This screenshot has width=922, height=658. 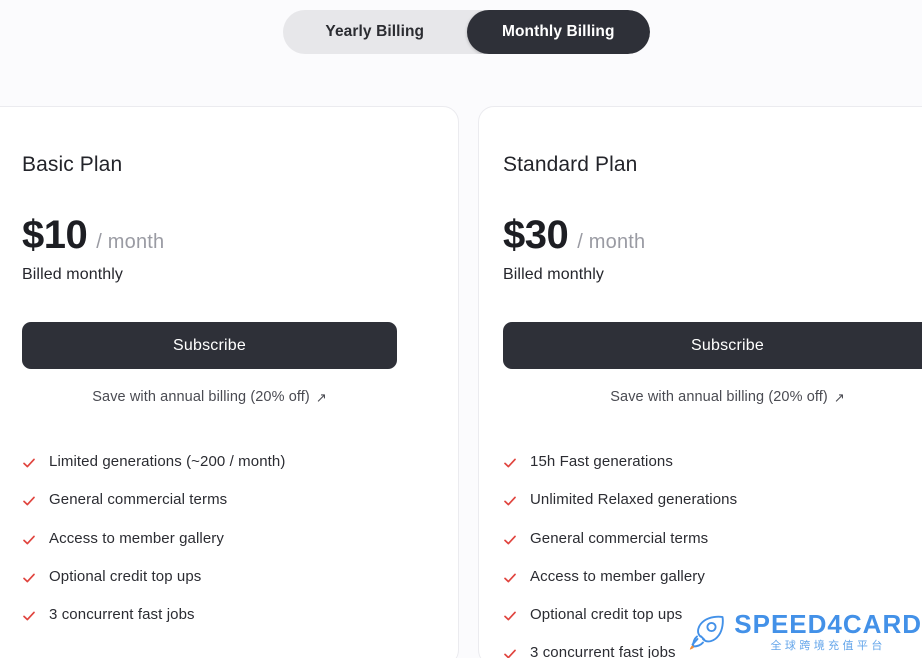 I want to click on price-amount-standard: $30, so click(x=536, y=235).